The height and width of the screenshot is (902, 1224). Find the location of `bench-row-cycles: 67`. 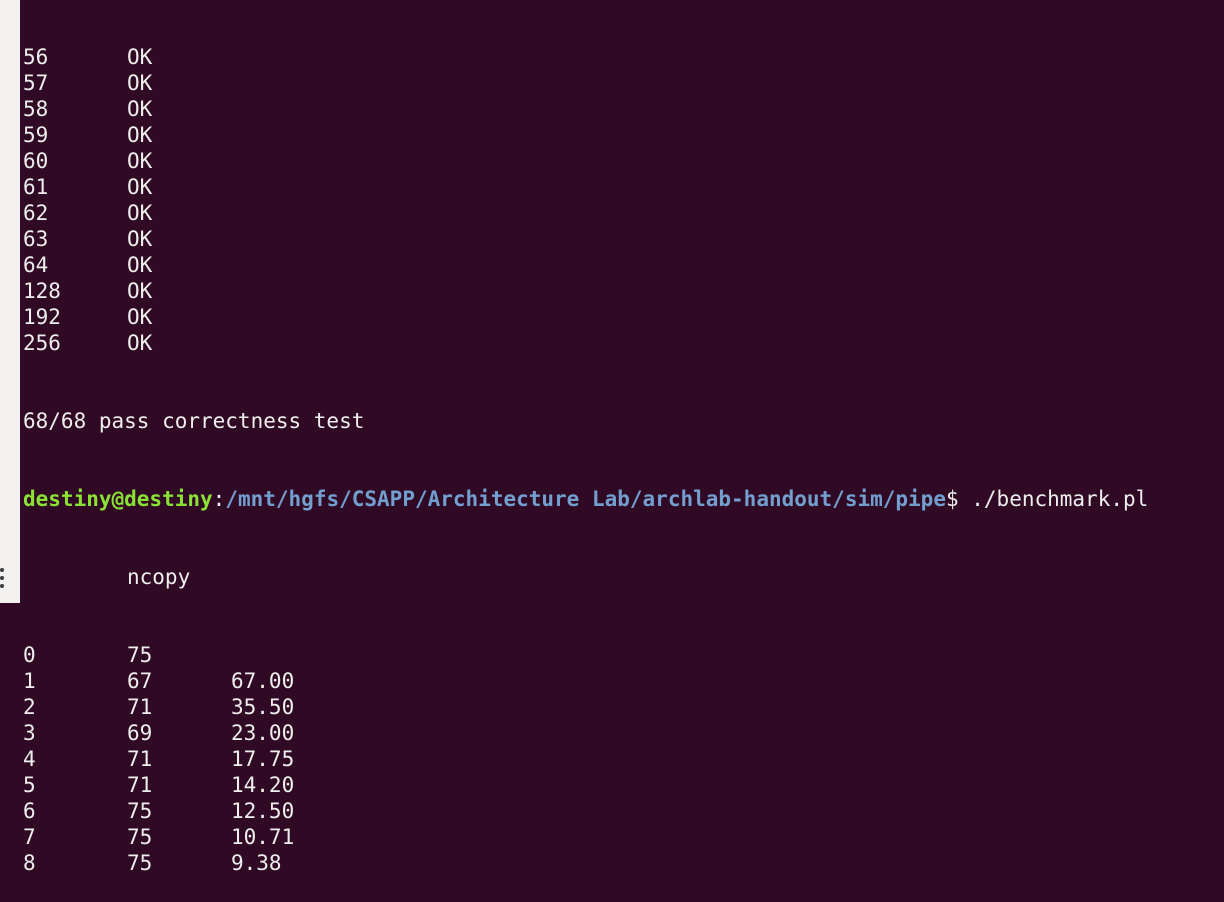

bench-row-cycles: 67 is located at coordinates (140, 681).